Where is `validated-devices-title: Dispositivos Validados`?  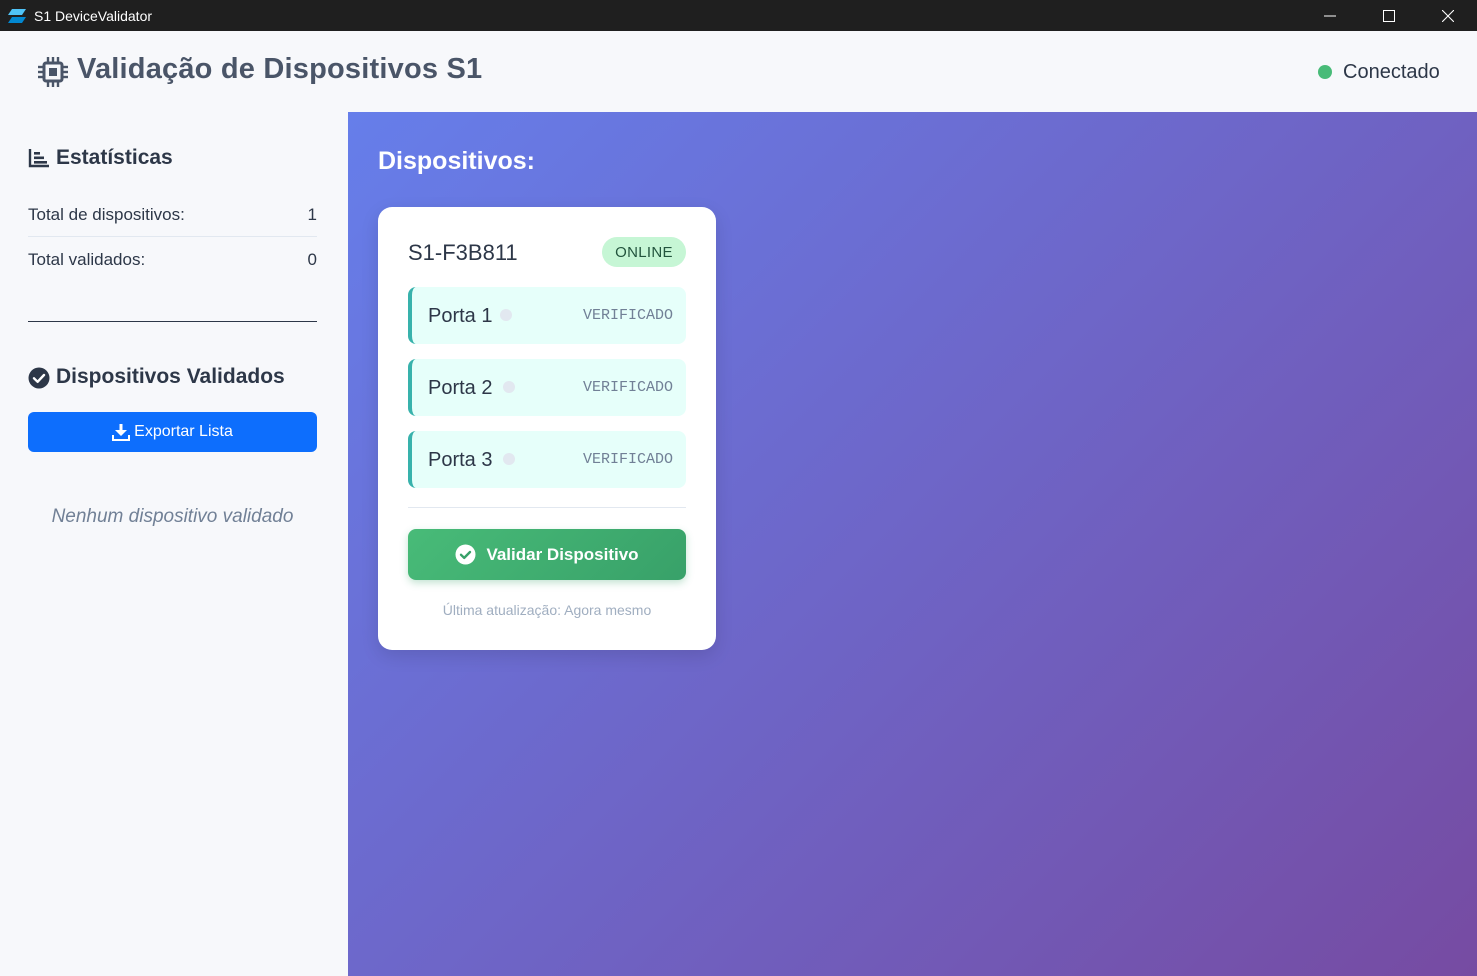 validated-devices-title: Dispositivos Validados is located at coordinates (170, 376).